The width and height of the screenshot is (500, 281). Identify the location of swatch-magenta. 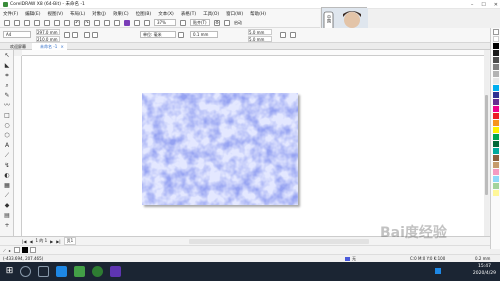
(496, 109).